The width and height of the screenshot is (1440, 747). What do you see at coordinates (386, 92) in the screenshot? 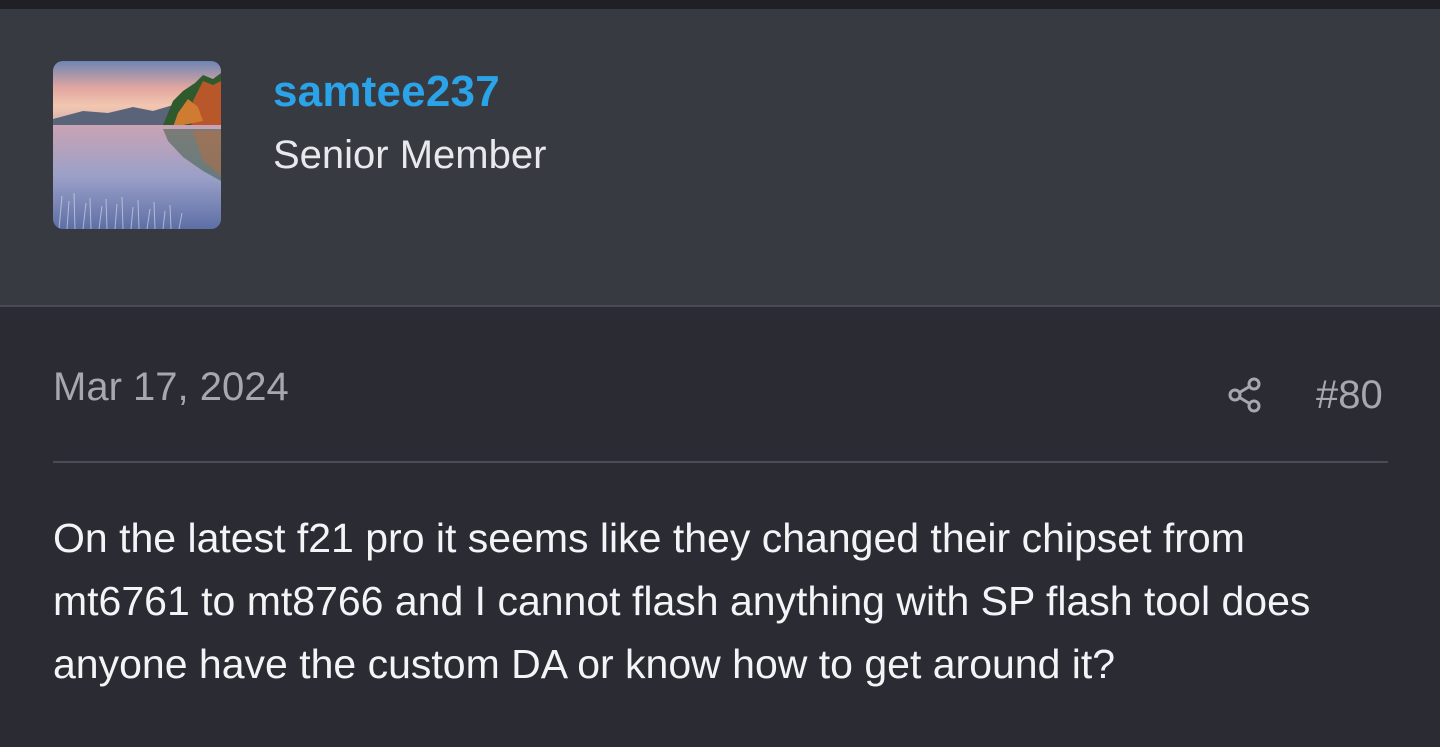
I see `username-link: samtee237` at bounding box center [386, 92].